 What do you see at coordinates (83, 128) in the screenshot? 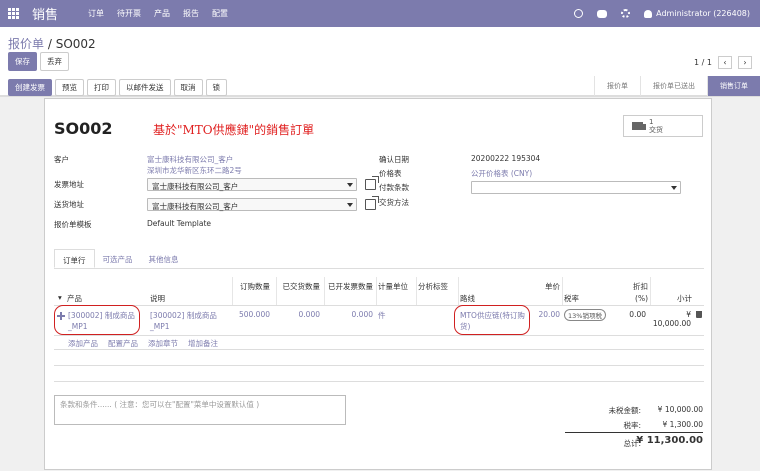
I see `order-name: SO002` at bounding box center [83, 128].